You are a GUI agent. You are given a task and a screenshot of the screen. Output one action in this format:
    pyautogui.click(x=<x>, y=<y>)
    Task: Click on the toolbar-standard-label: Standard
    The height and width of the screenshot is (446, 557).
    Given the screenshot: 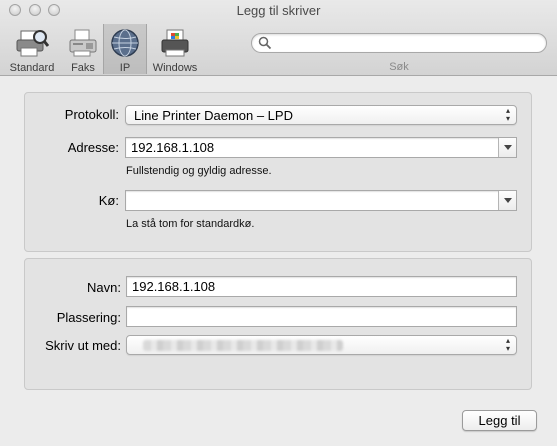 What is the action you would take?
    pyautogui.click(x=32, y=68)
    